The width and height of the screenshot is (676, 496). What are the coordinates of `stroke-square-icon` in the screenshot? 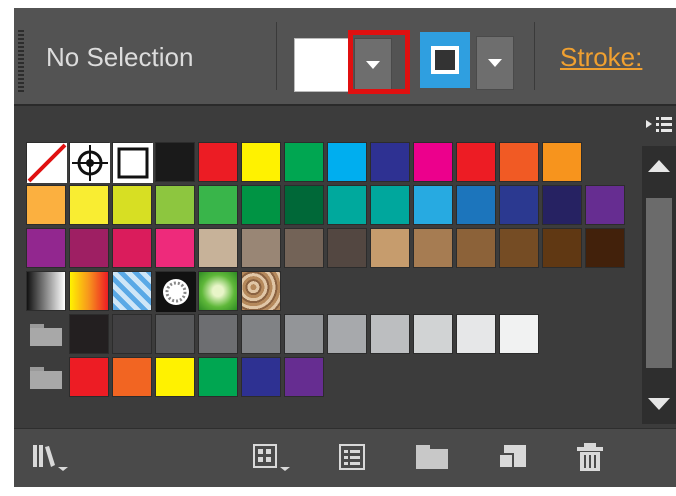 It's located at (445, 60).